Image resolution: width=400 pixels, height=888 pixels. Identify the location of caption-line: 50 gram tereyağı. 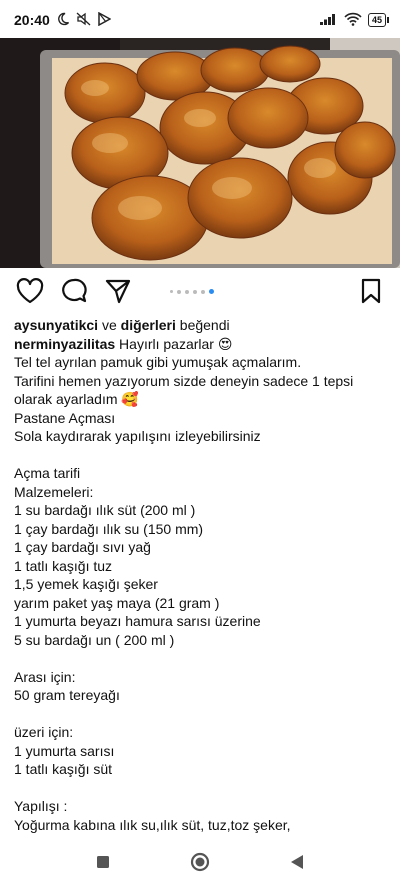
(67, 695).